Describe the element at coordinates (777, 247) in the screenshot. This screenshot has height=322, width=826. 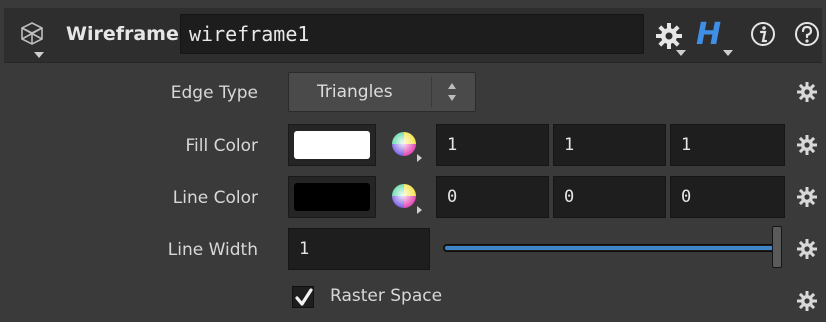
I see `line-width-slider-handle` at that location.